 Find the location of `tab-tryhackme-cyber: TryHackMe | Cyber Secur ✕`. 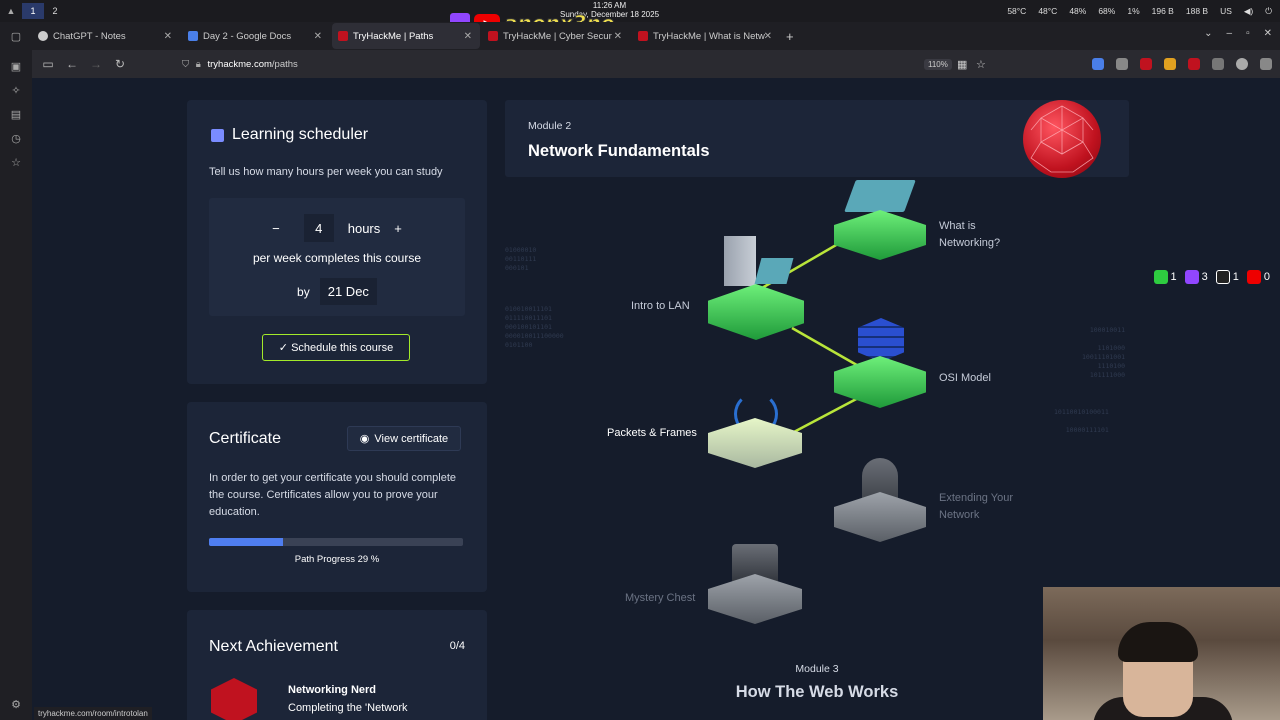

tab-tryhackme-cyber: TryHackMe | Cyber Secur ✕ is located at coordinates (556, 36).